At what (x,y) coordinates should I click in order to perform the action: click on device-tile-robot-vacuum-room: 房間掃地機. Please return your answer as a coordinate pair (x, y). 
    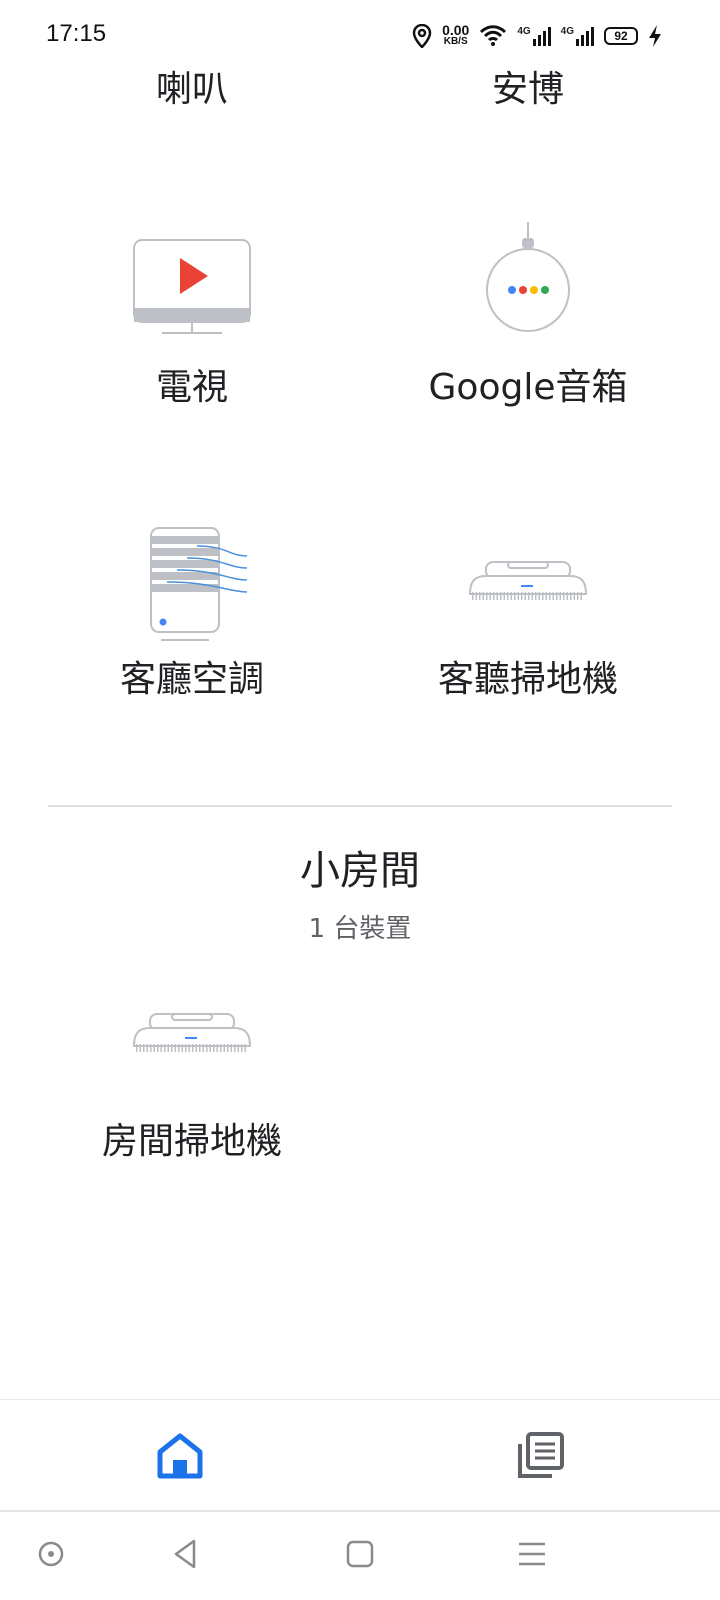
    Looking at the image, I should click on (192, 1085).